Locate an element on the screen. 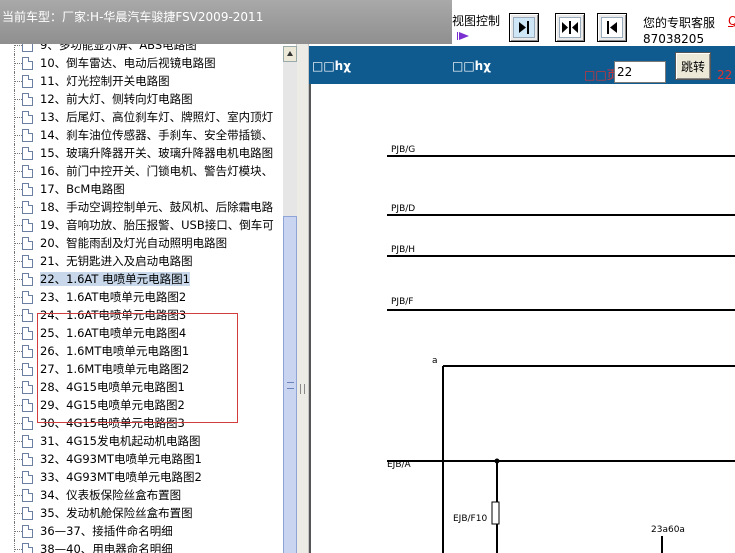  tree-item: 25、1.6AT电喷单元电路图4 is located at coordinates (141, 333).